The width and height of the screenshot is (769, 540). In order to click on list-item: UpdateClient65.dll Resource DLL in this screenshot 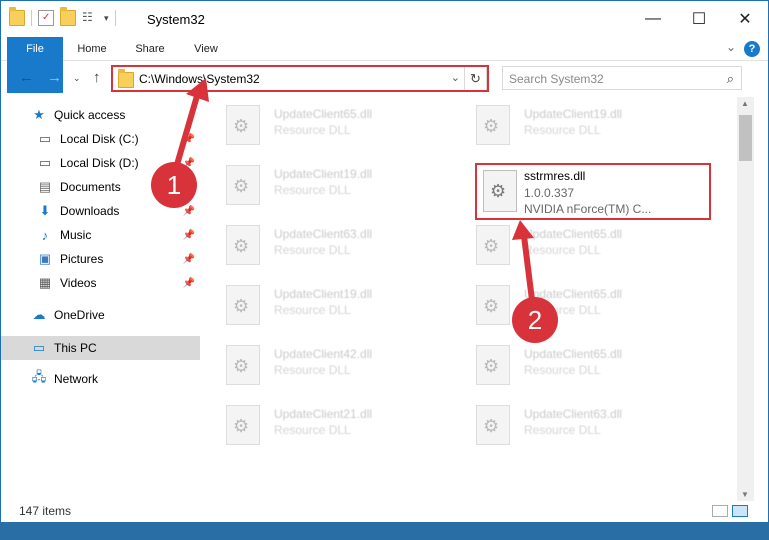, I will do `click(586, 365)`.